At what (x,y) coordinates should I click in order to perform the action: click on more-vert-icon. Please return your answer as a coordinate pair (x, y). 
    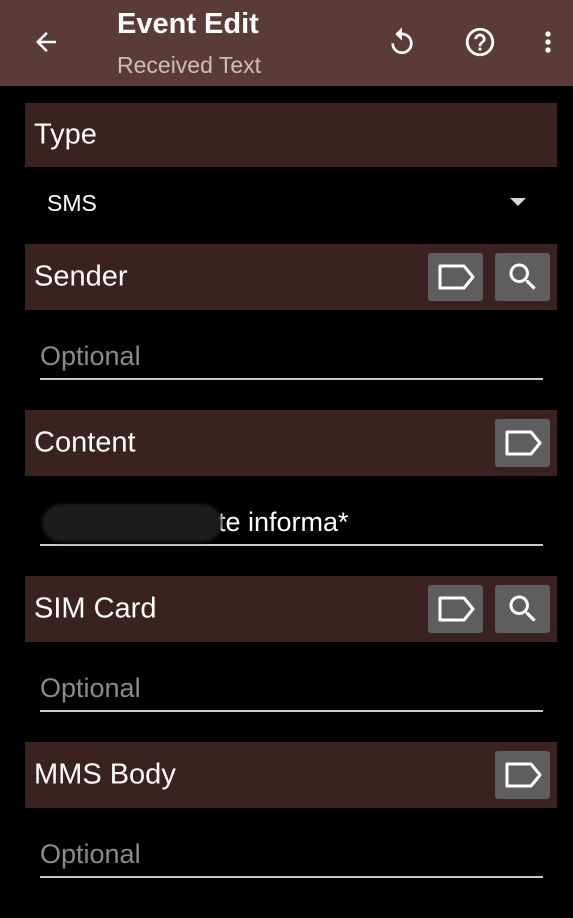
    Looking at the image, I should click on (548, 42).